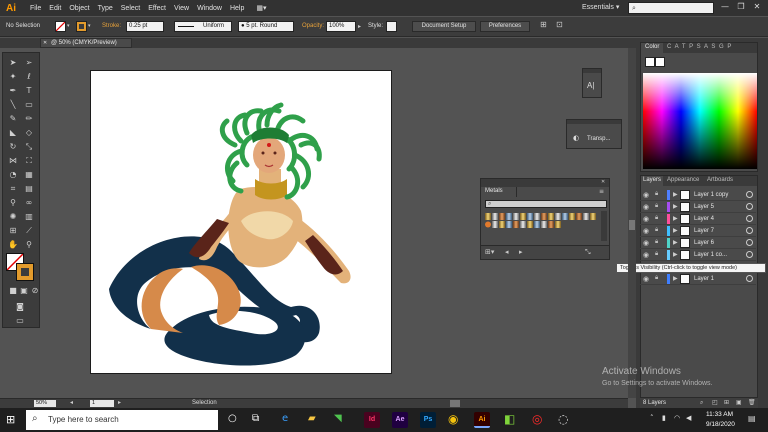 This screenshot has width=768, height=432. What do you see at coordinates (237, 8) in the screenshot?
I see `menu-help: Help` at bounding box center [237, 8].